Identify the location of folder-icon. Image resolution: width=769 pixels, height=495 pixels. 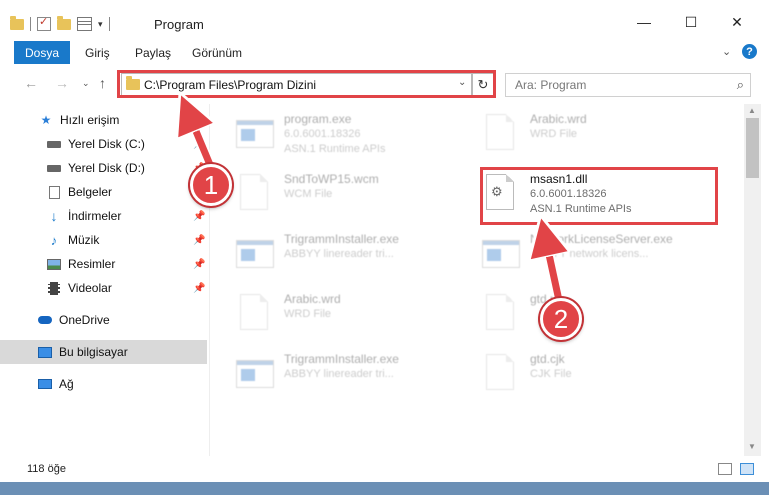
(17, 22).